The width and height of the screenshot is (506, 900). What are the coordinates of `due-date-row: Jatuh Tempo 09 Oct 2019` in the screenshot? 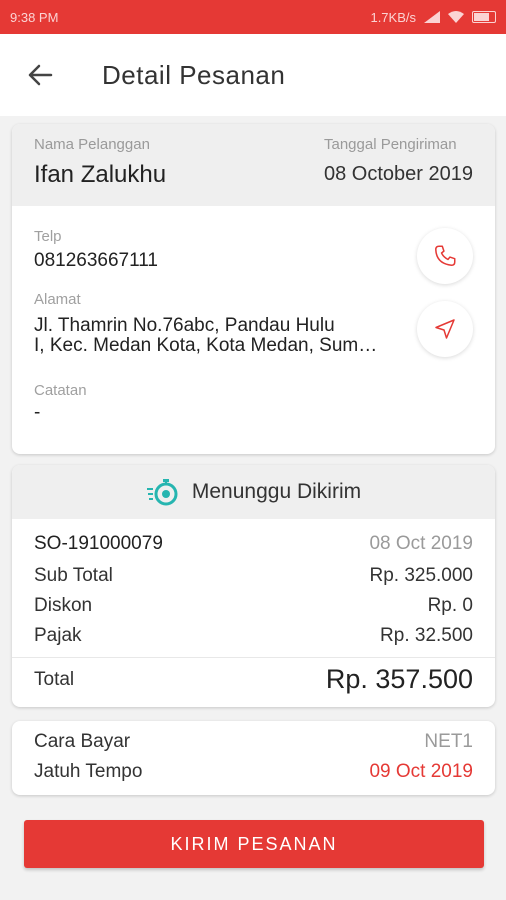 It's located at (253, 772).